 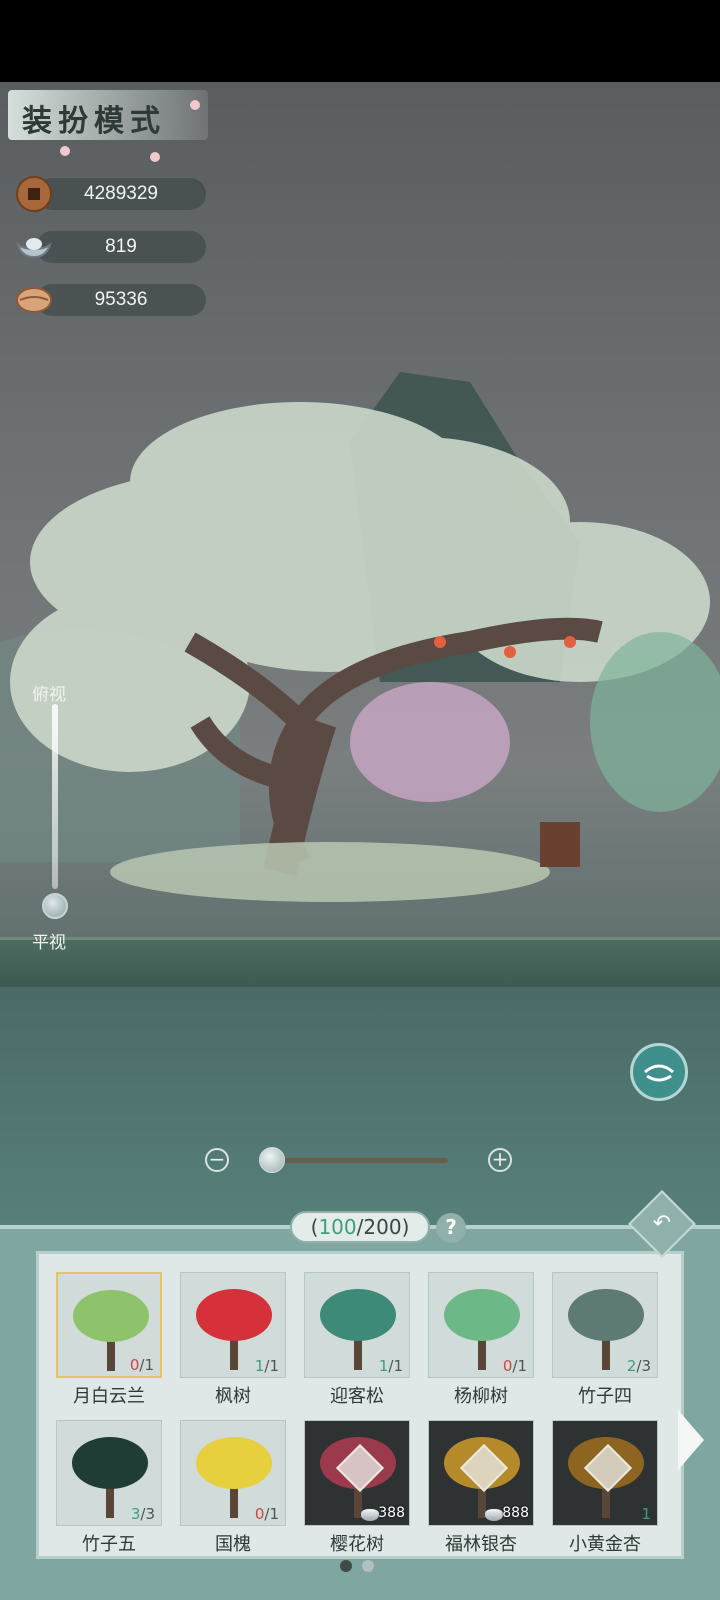 I want to click on inventory-item: 0/1 国槐, so click(x=233, y=1488).